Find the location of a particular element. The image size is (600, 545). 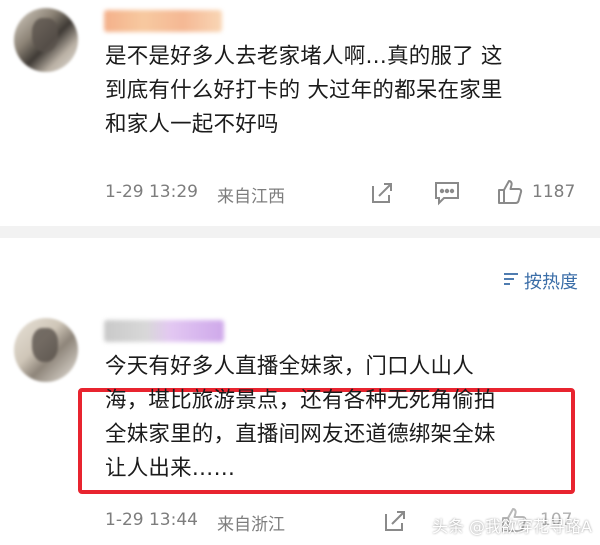

comment-location: 来自浙江 is located at coordinates (251, 525).